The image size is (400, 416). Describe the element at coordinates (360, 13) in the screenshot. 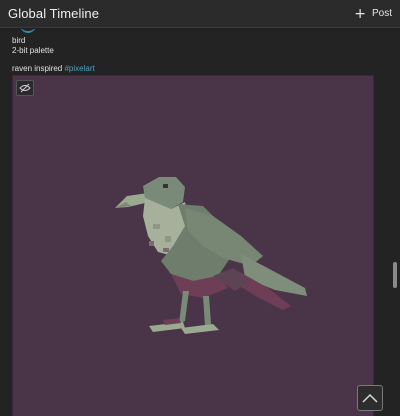

I see `plus-icon: +` at that location.